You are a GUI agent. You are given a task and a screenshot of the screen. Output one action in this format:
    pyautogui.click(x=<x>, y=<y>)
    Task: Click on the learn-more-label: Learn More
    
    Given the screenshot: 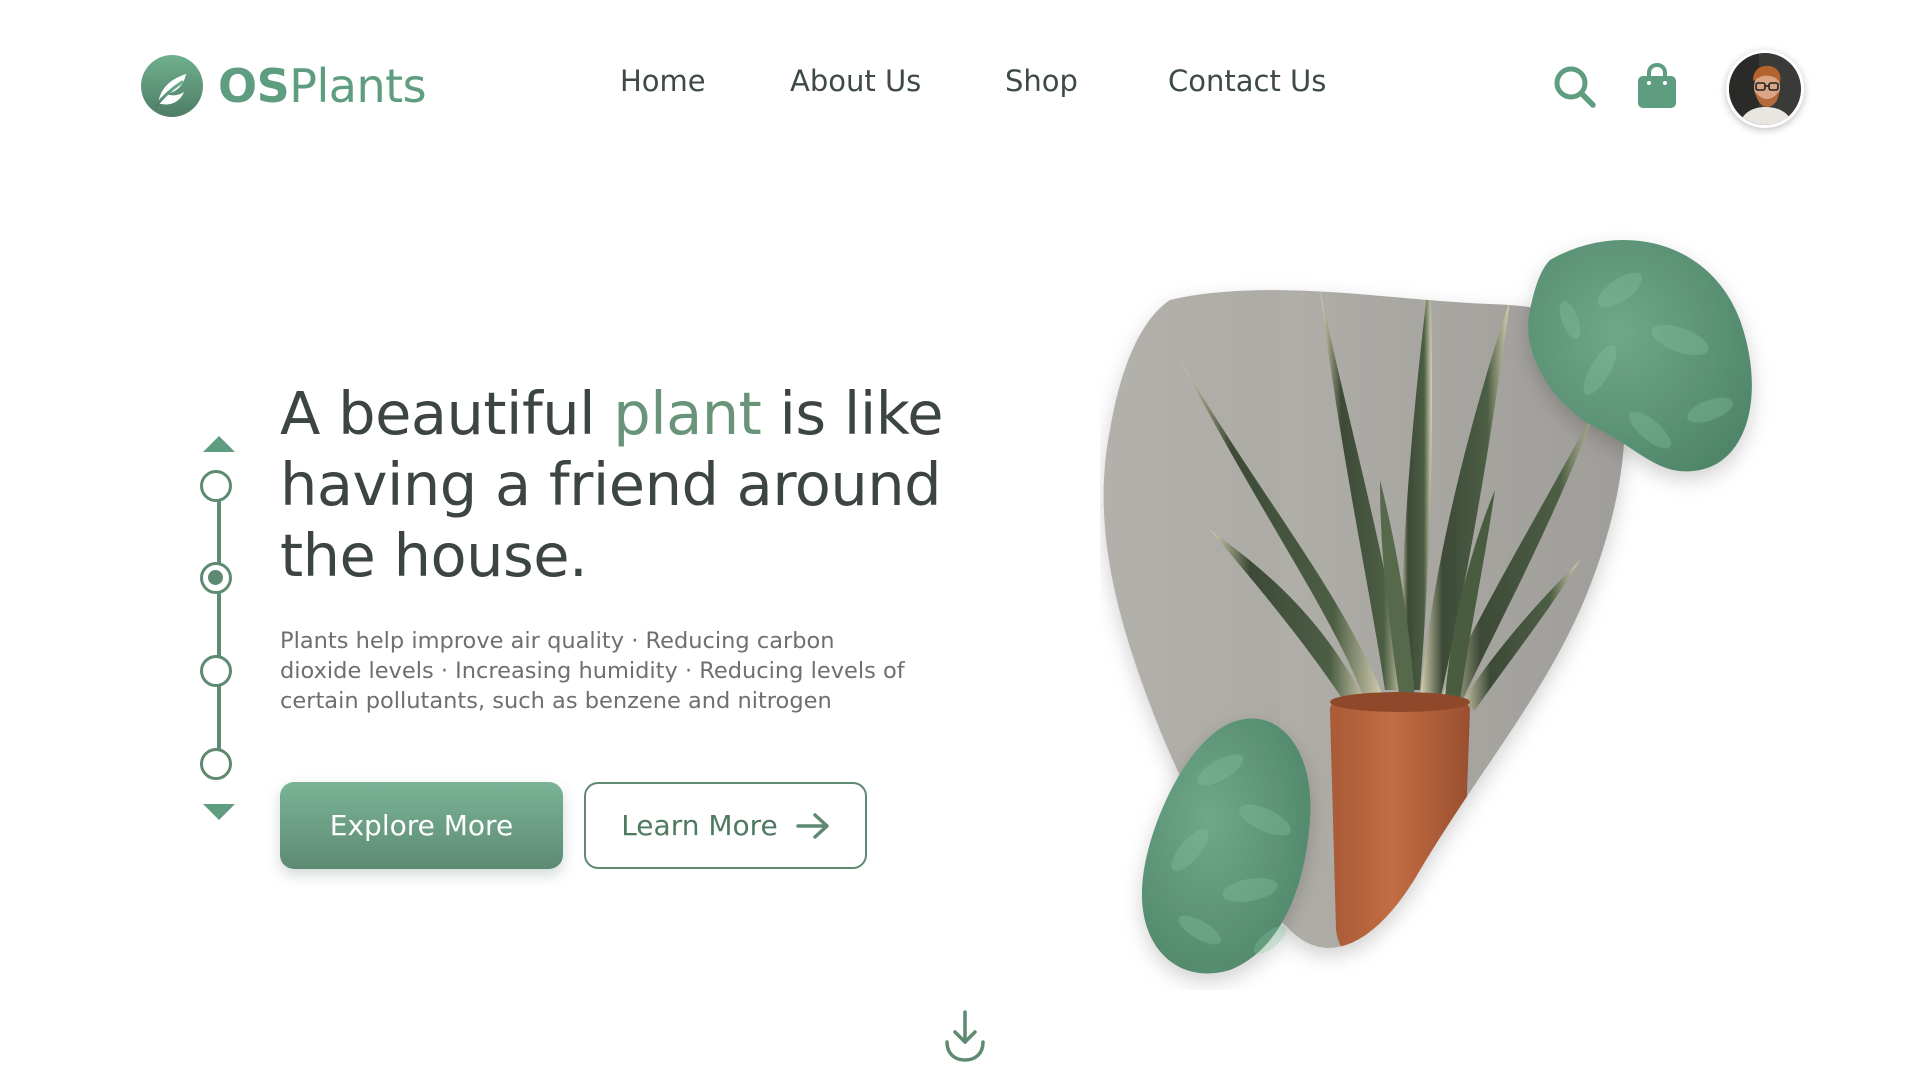 What is the action you would take?
    pyautogui.click(x=699, y=825)
    